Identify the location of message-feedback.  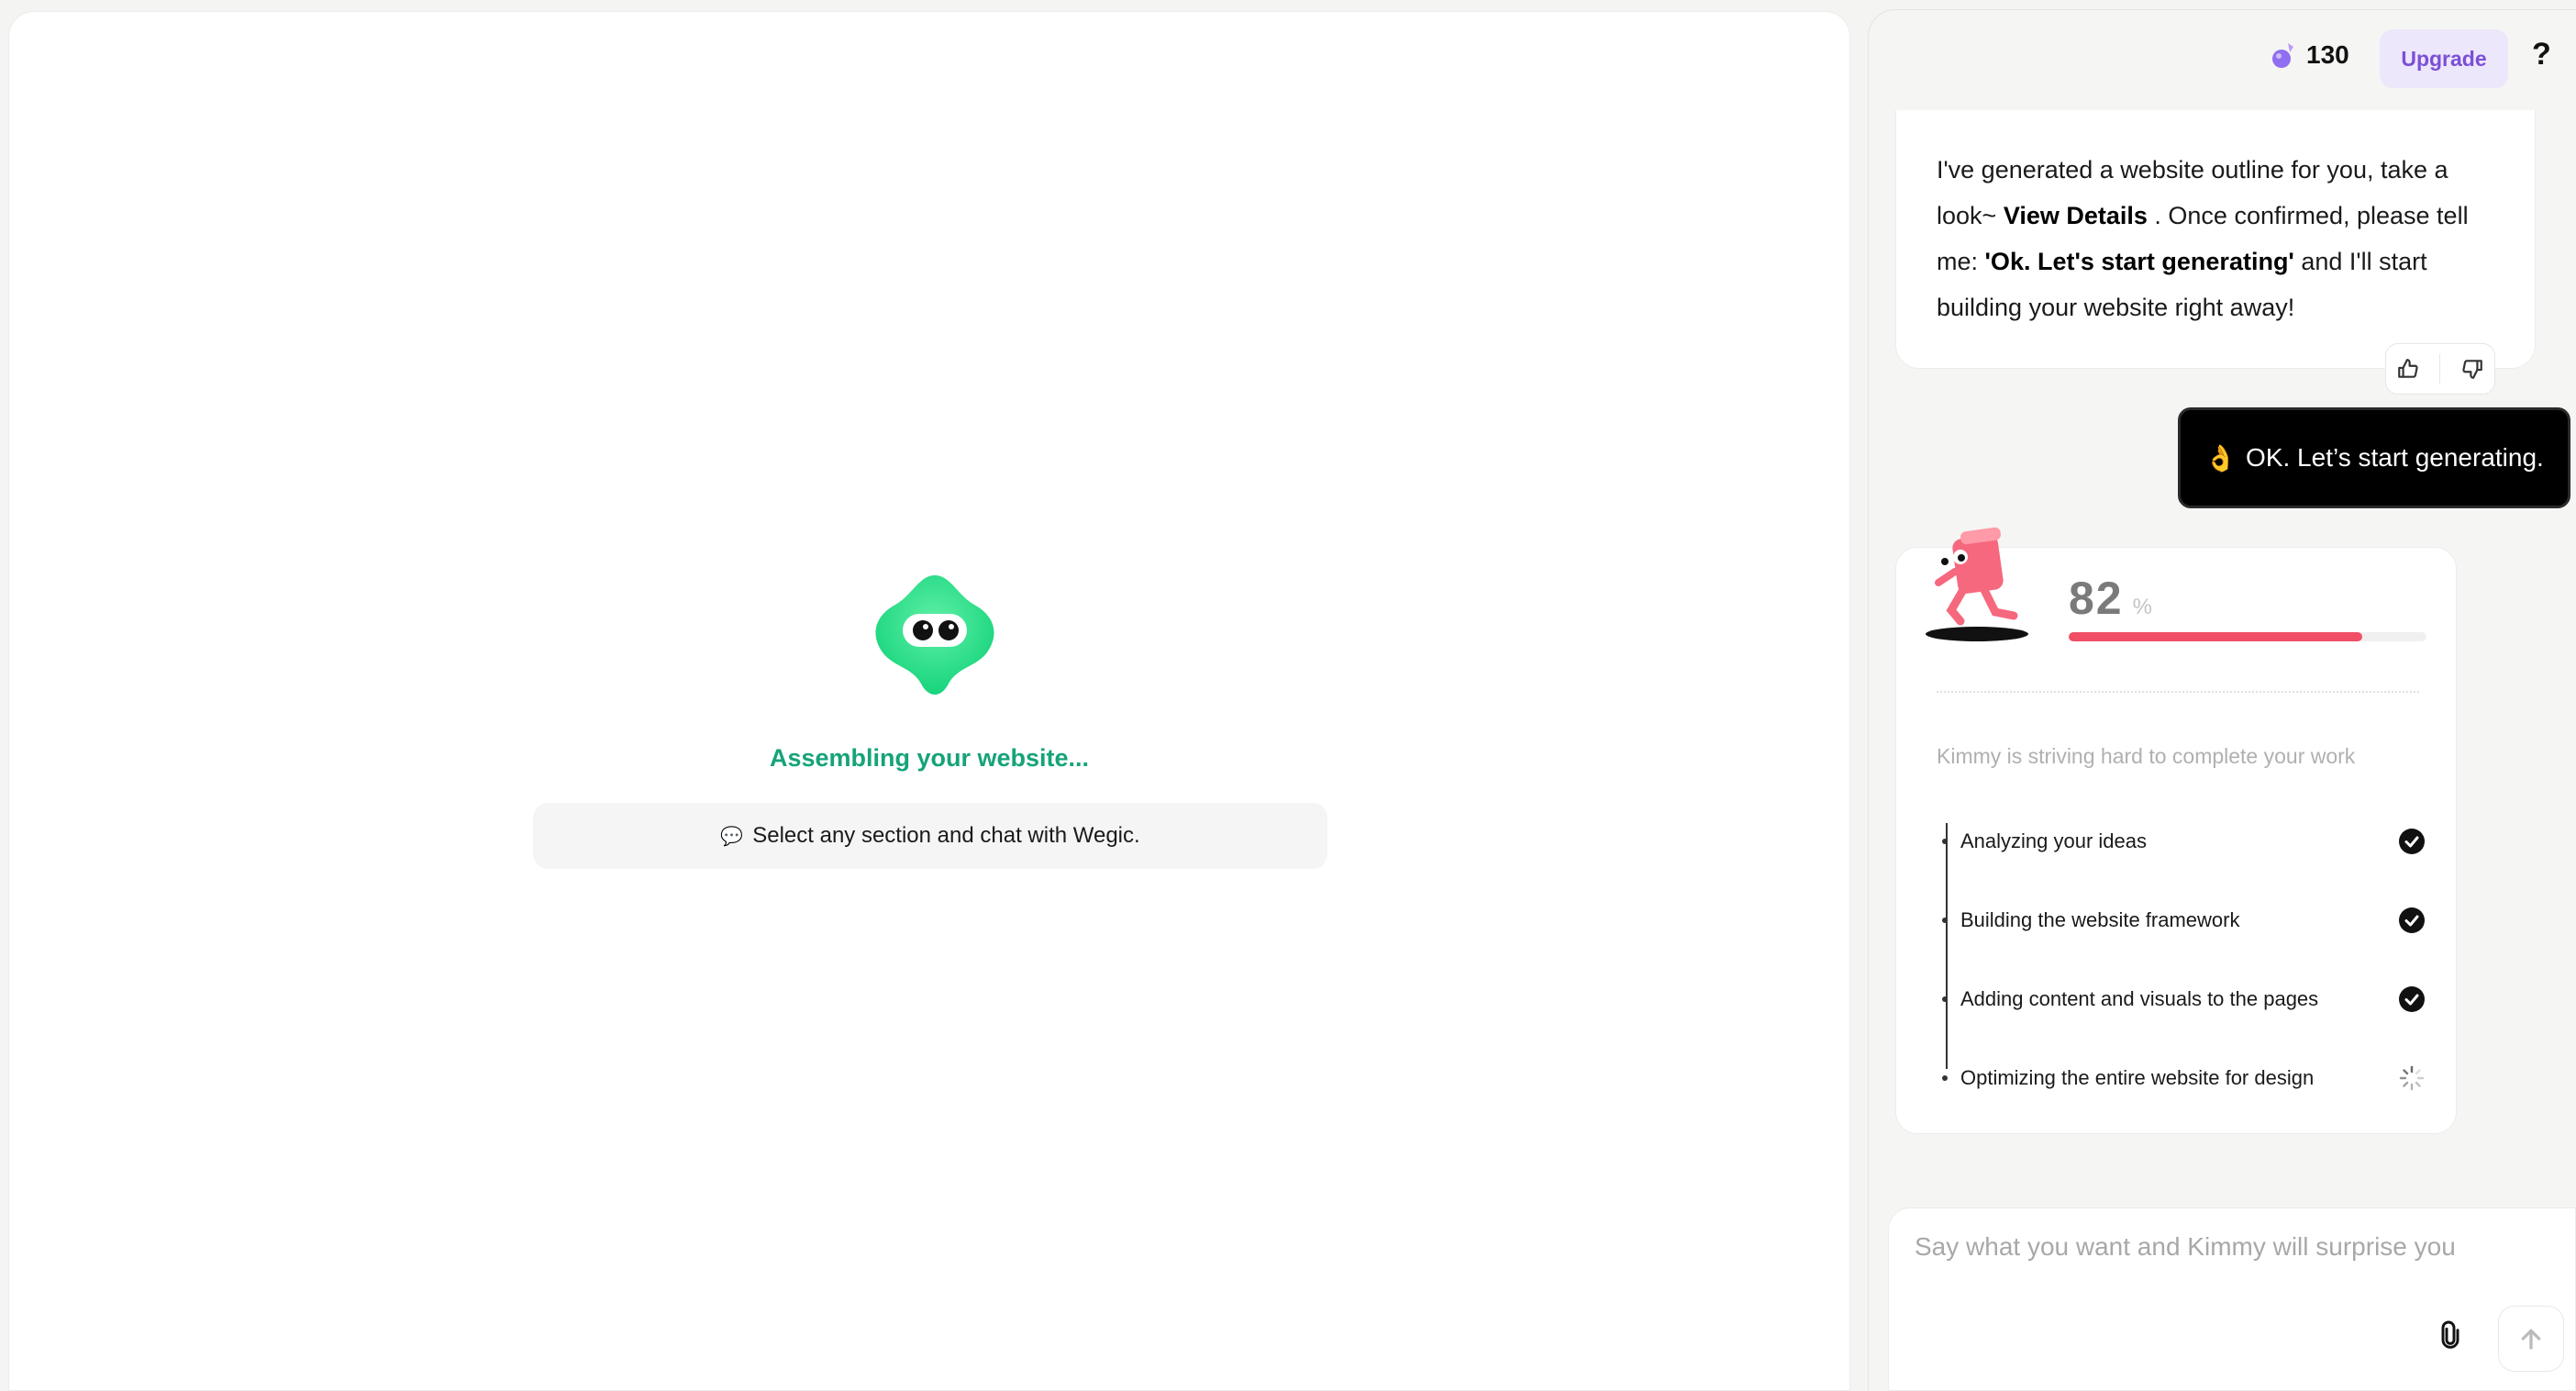
(2440, 369).